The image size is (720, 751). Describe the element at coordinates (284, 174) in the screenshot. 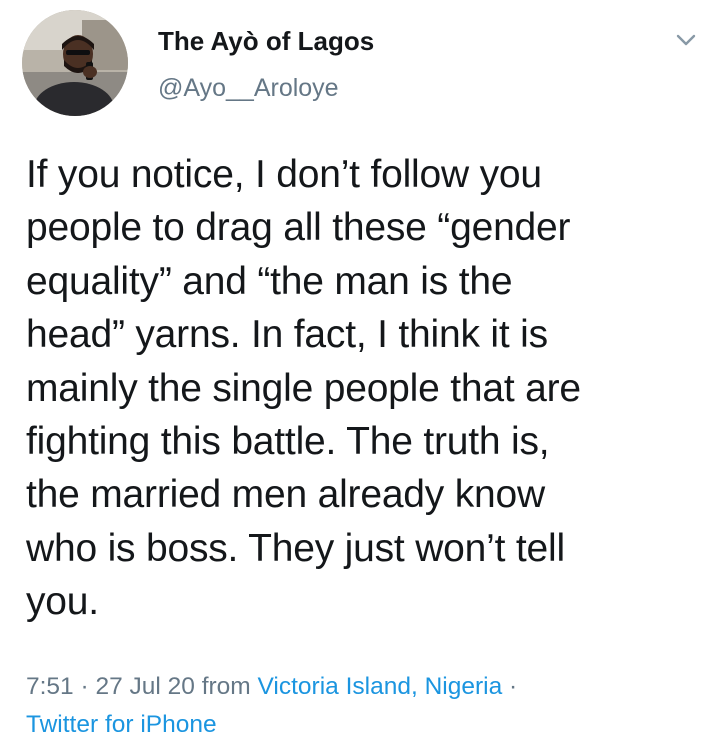

I see `tweet-text-line: If you notice, I don’t follow you` at that location.